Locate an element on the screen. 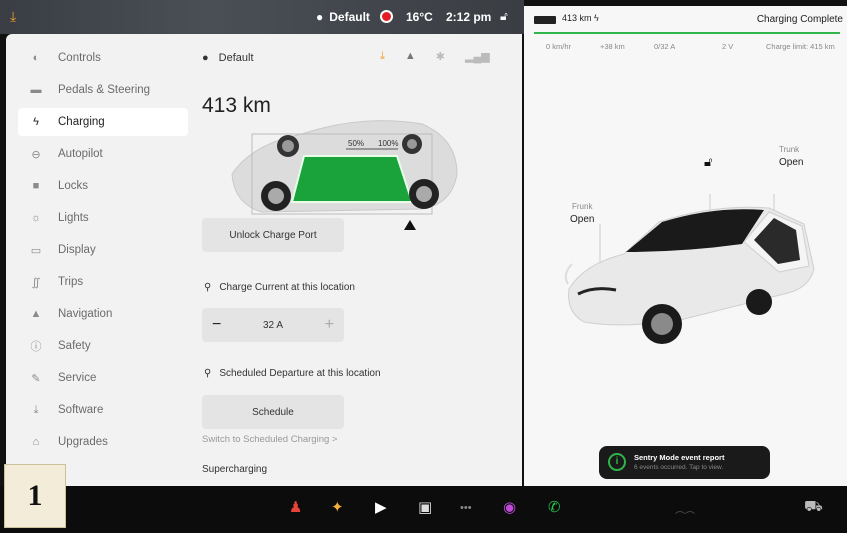 This screenshot has height=533, width=847. sidebar-item-label: Trips is located at coordinates (71, 282).